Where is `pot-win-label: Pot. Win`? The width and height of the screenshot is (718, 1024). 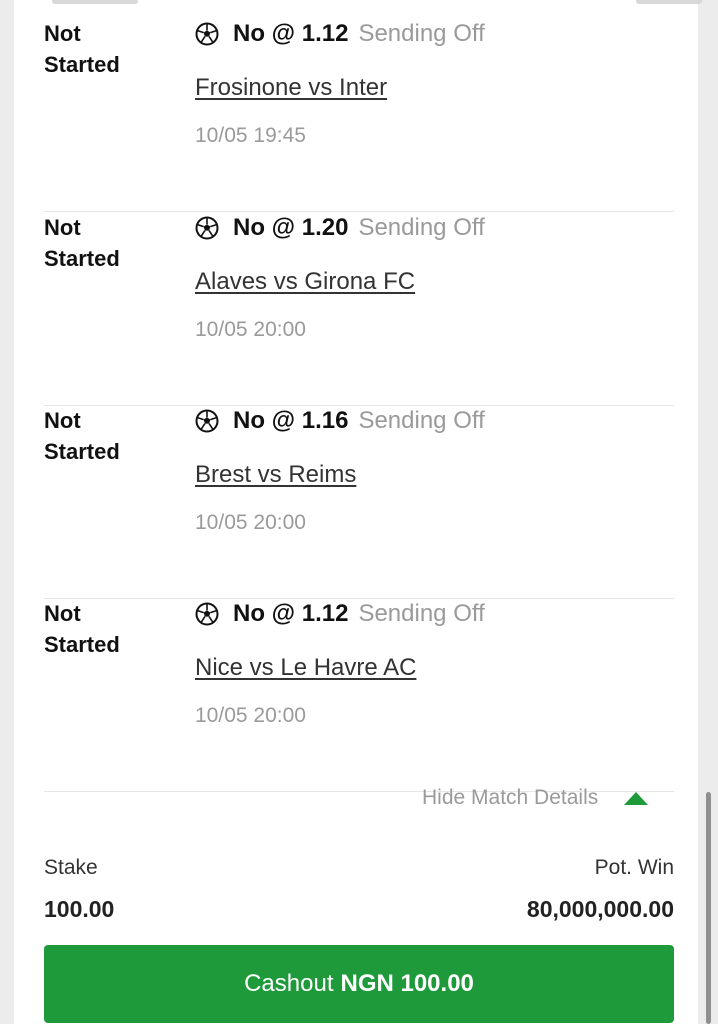 pot-win-label: Pot. Win is located at coordinates (634, 867).